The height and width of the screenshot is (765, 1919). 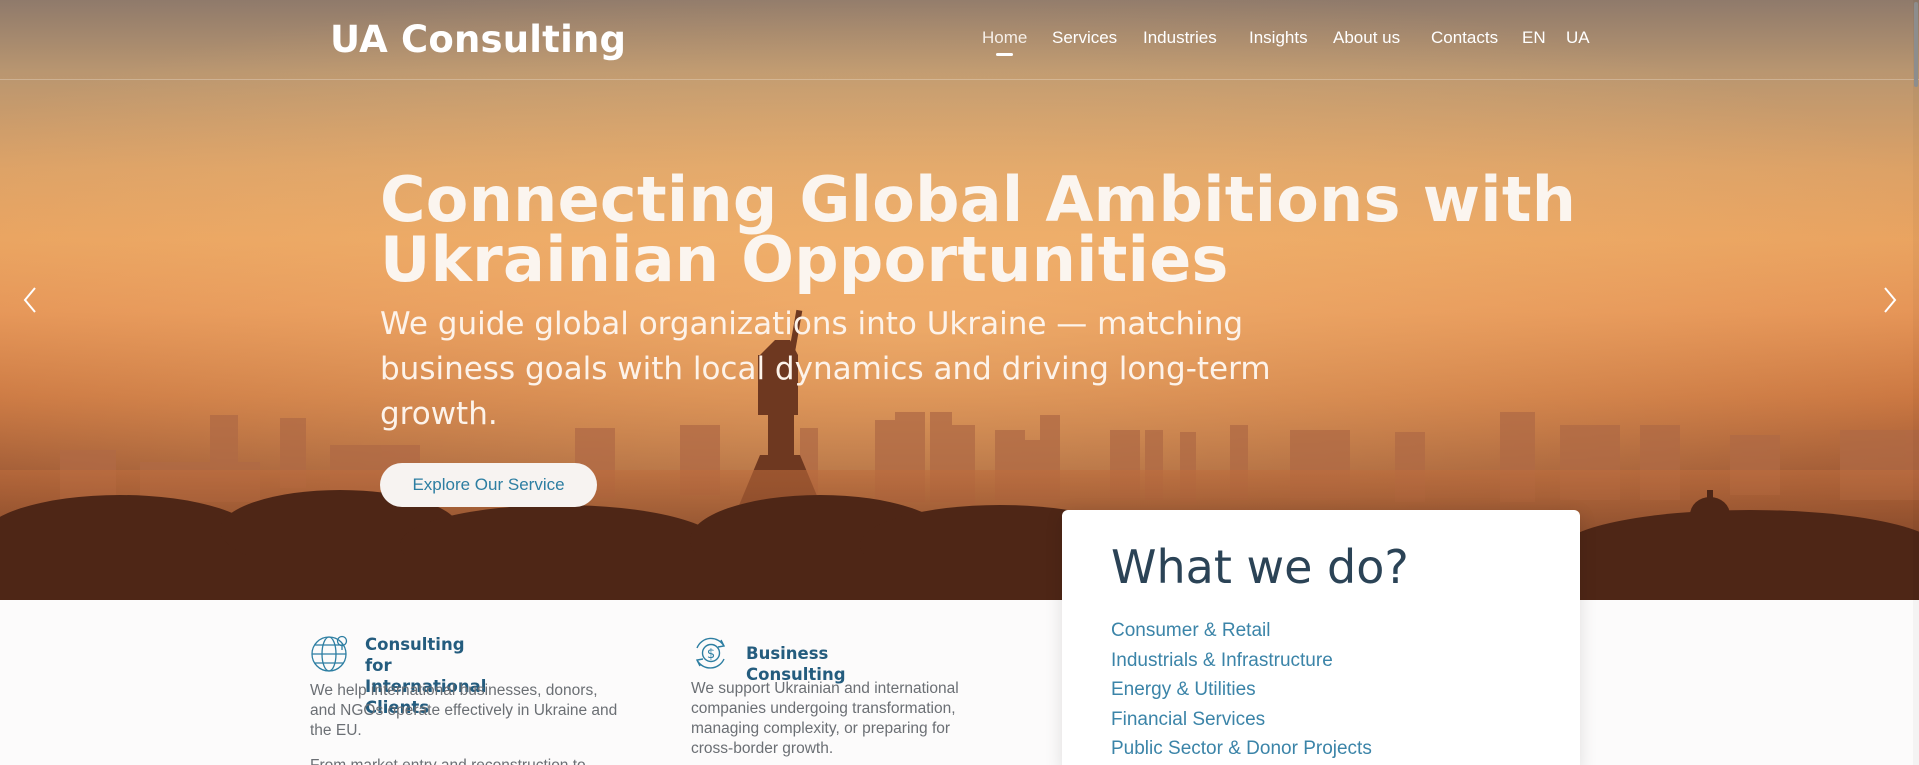 What do you see at coordinates (821, 728) in the screenshot?
I see `service-description-line: managing complexity, or preparing for` at bounding box center [821, 728].